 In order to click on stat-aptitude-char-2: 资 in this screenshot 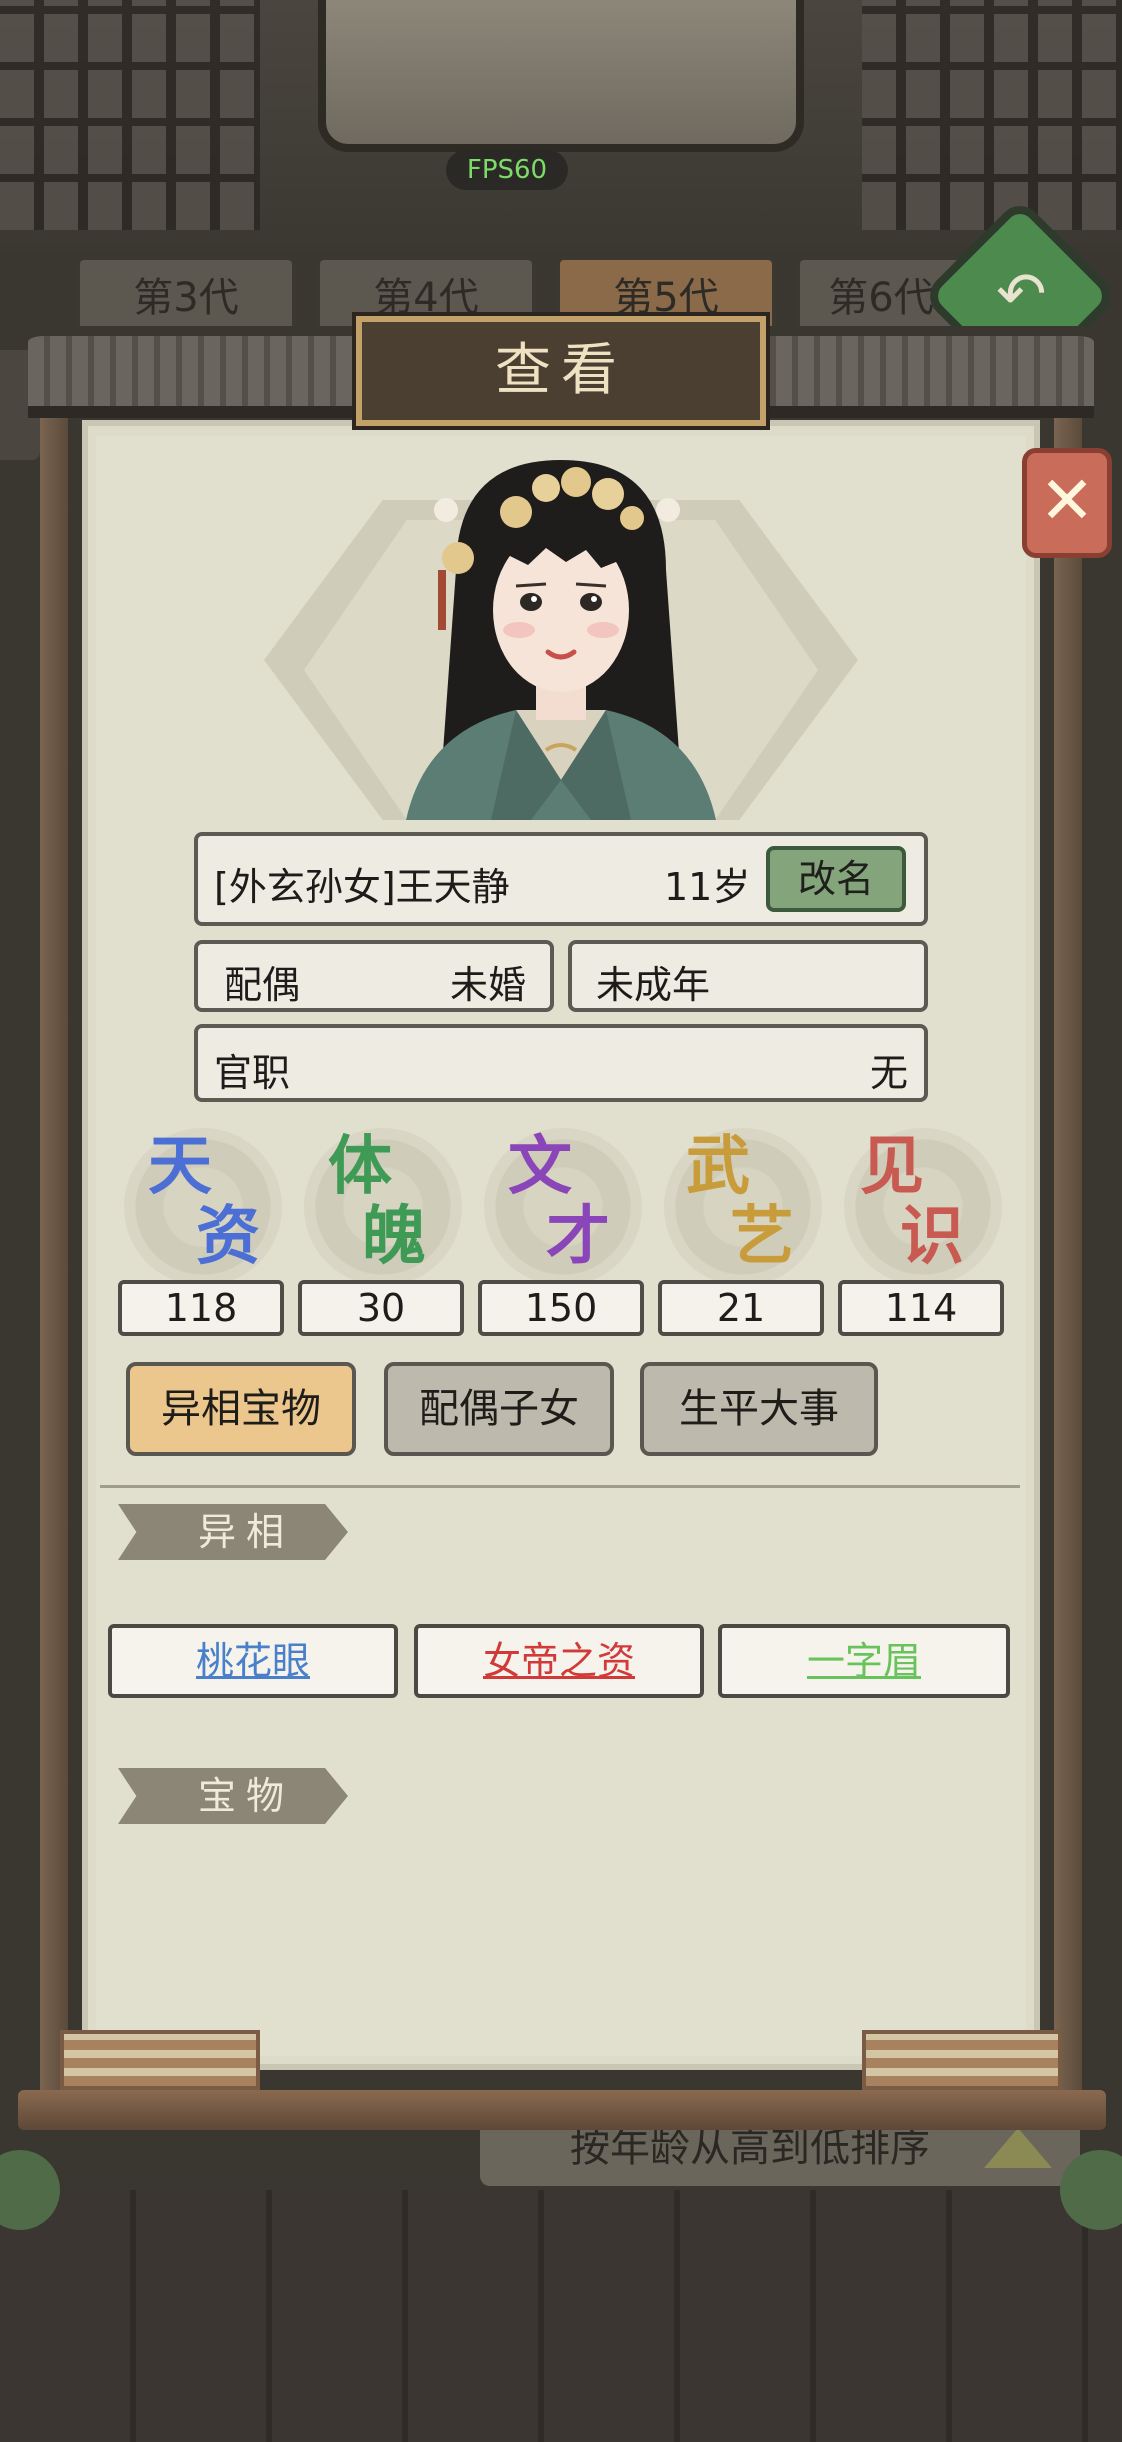, I will do `click(228, 1236)`.